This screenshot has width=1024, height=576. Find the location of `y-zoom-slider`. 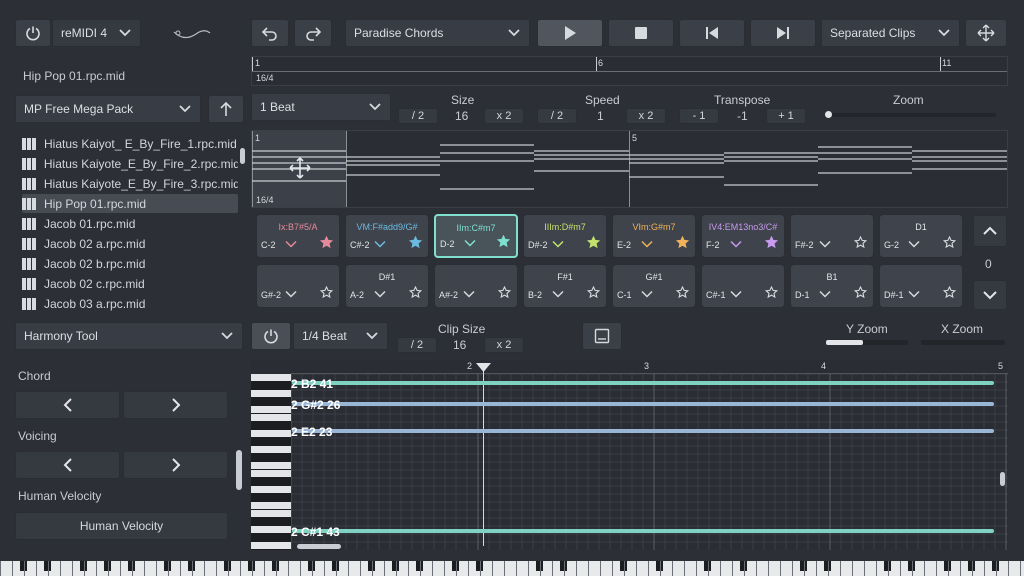

y-zoom-slider is located at coordinates (867, 342).